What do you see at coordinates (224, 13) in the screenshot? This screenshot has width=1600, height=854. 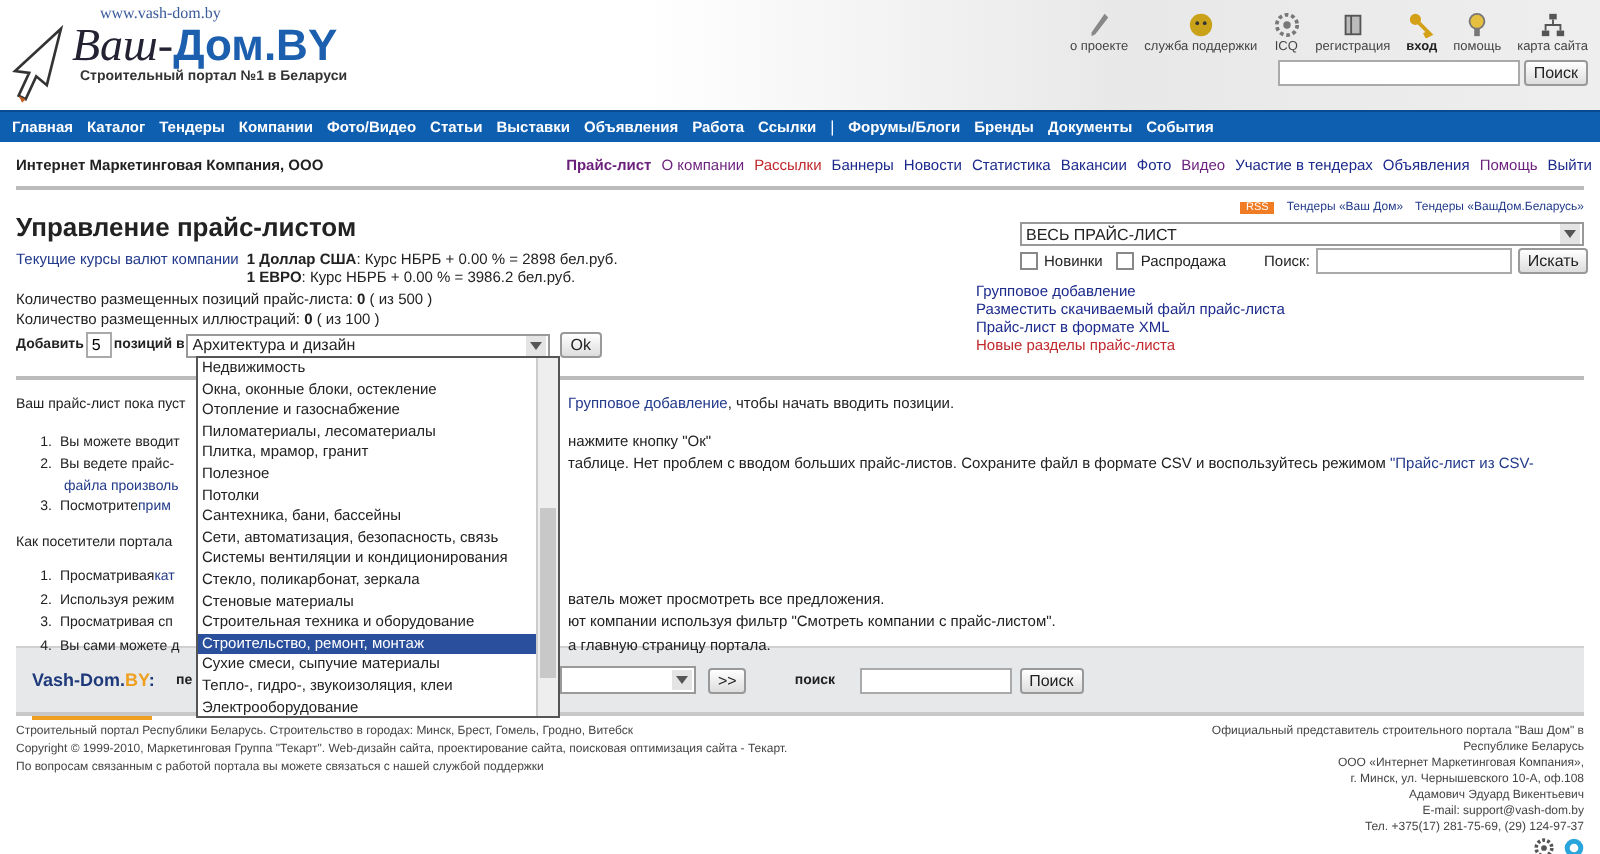 I see `site-url: www.vash-dom.by` at bounding box center [224, 13].